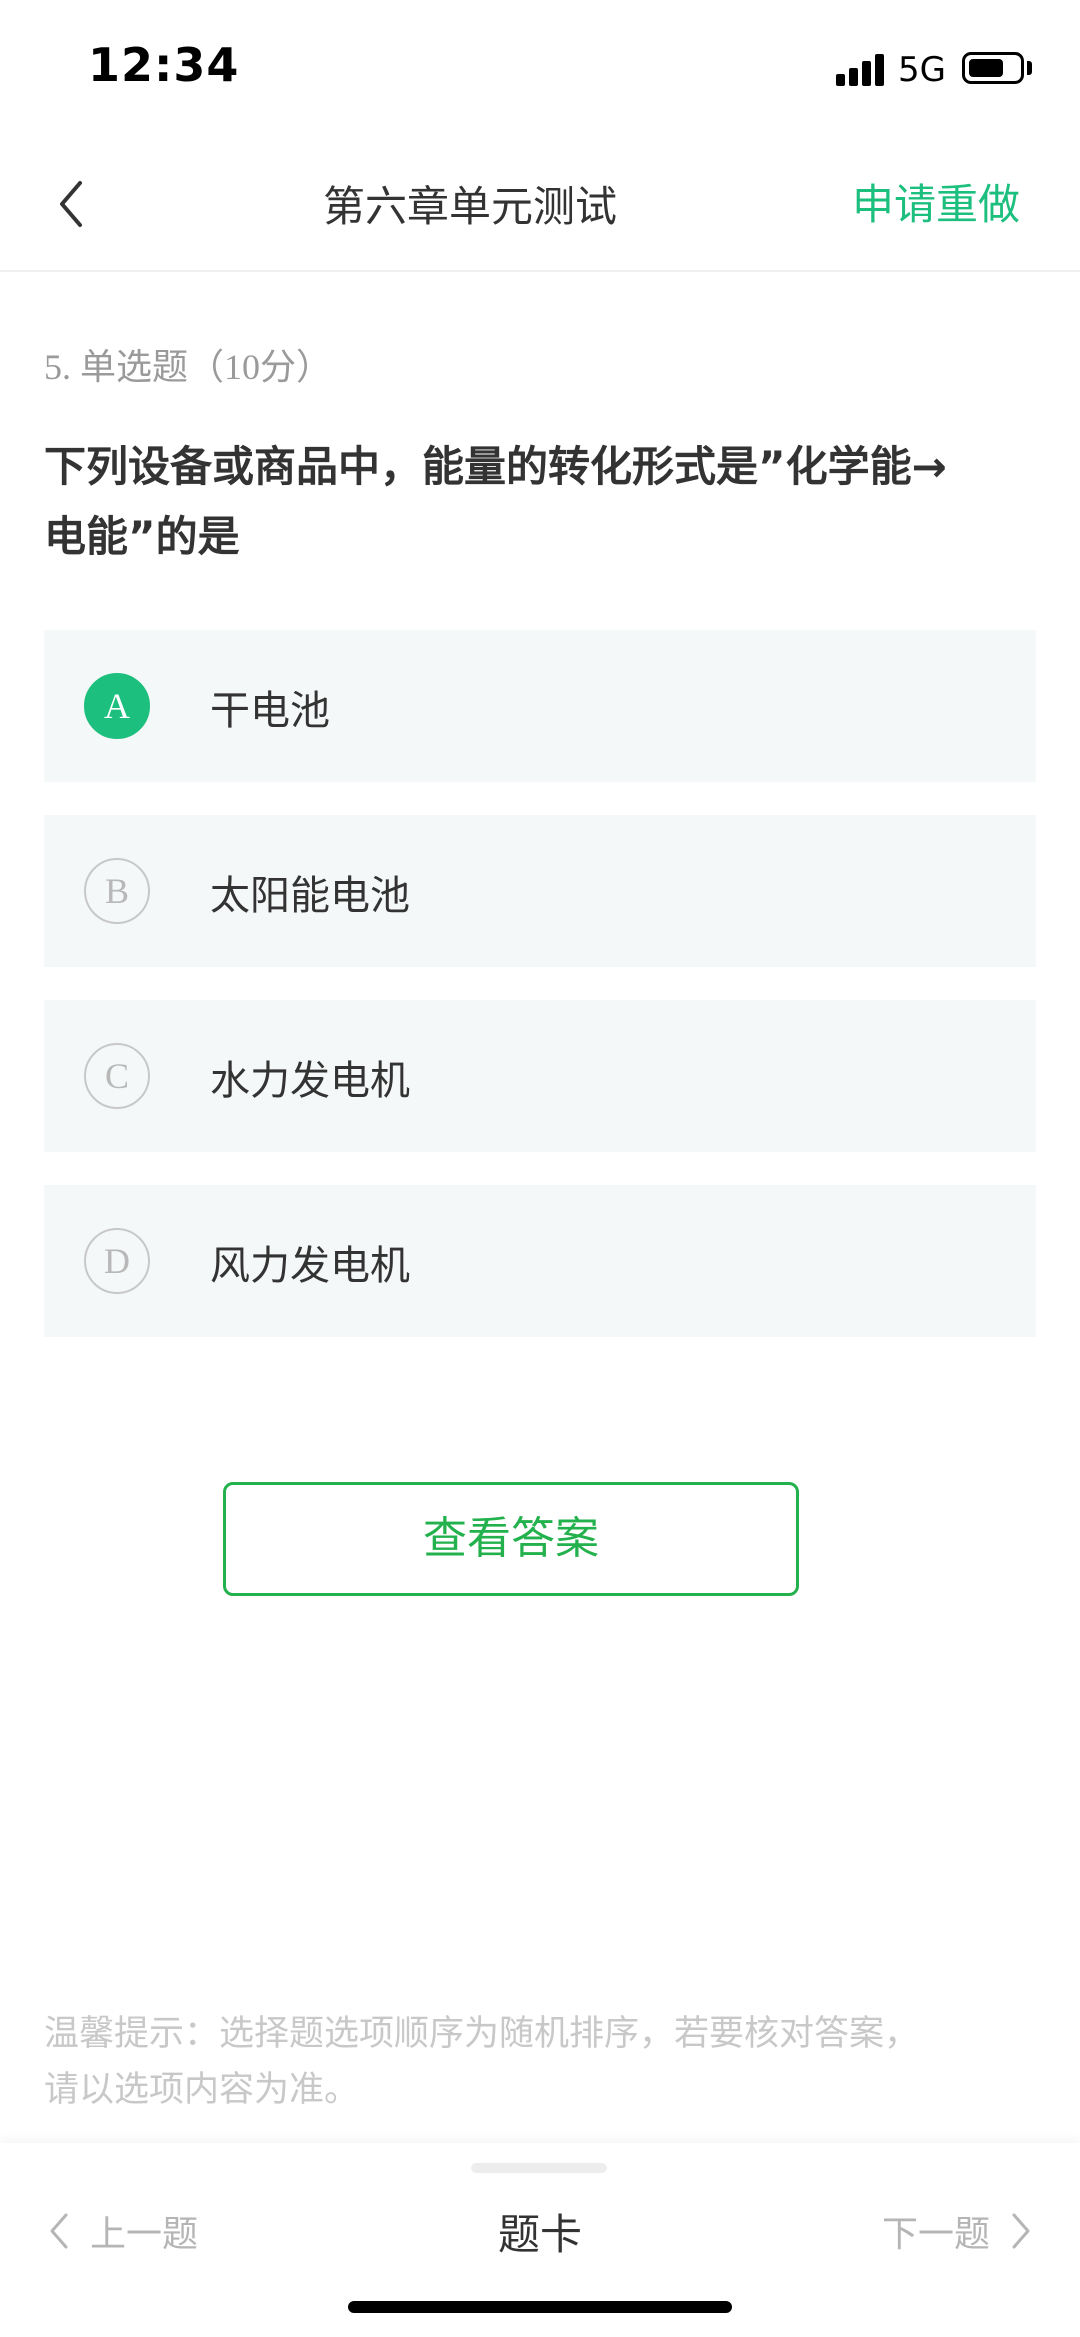 Image resolution: width=1080 pixels, height=2337 pixels. I want to click on question-text-line-1: 下列设备或商品中，能量的转化形式是”化学能→, so click(495, 466).